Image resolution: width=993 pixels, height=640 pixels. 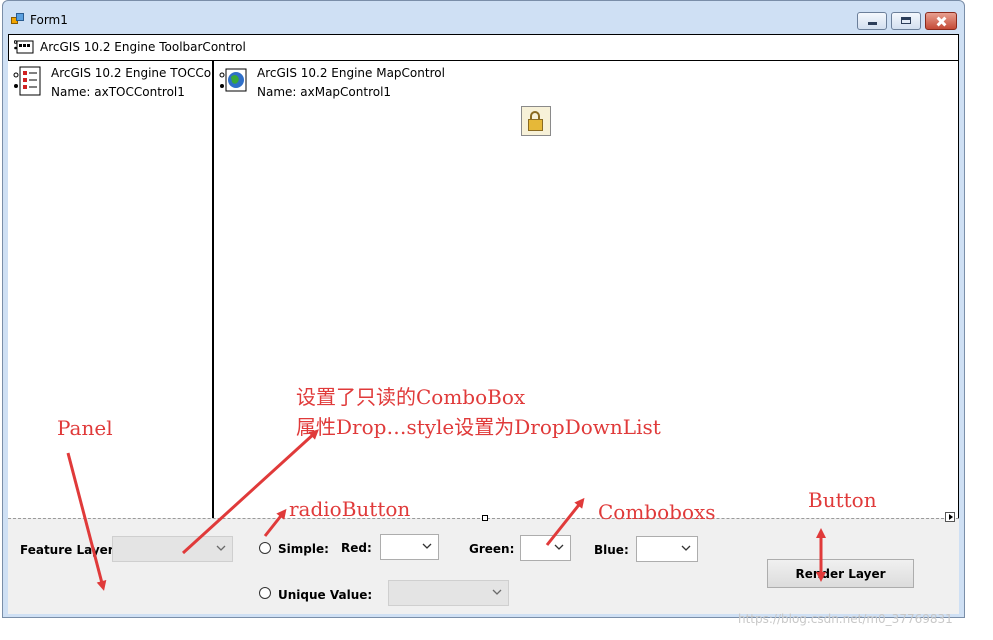 What do you see at coordinates (303, 549) in the screenshot?
I see `simple-radio-label: Simple:` at bounding box center [303, 549].